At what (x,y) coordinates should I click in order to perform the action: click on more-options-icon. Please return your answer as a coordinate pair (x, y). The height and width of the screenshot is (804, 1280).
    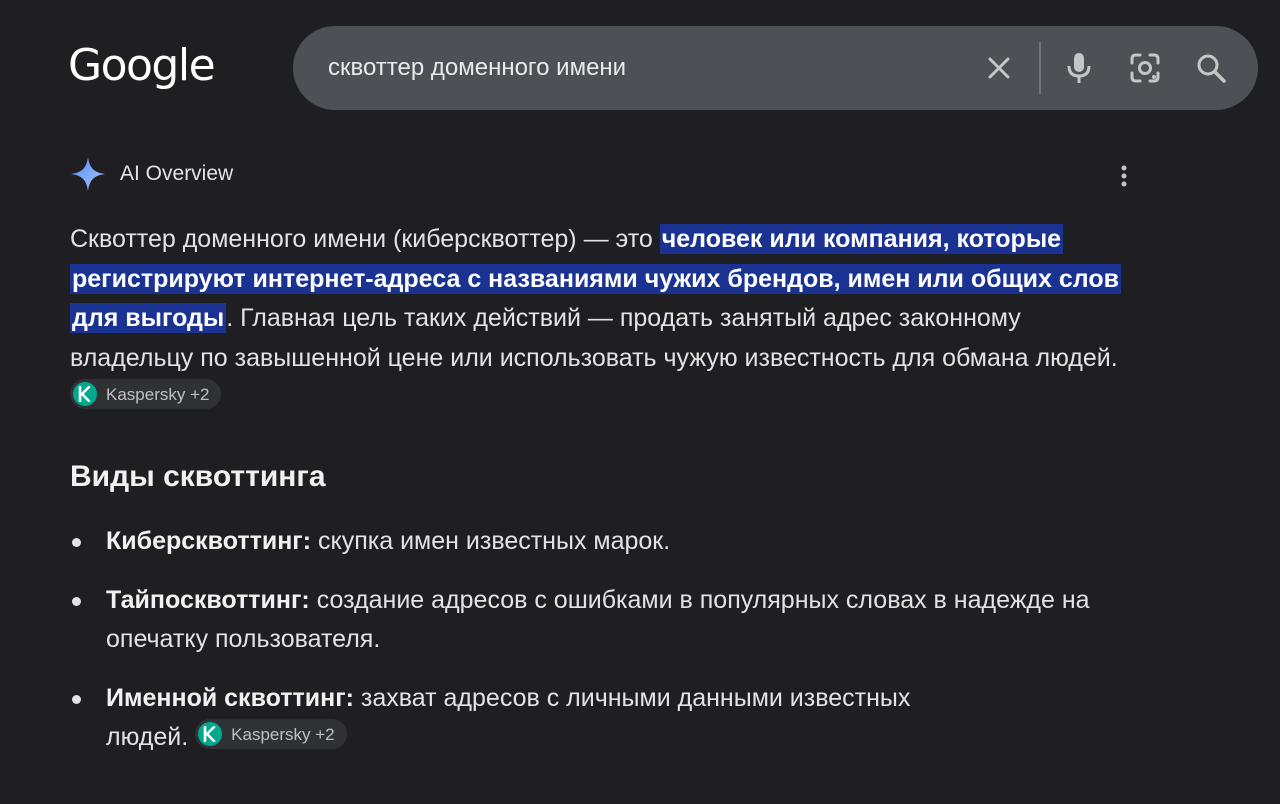
    Looking at the image, I should click on (1124, 176).